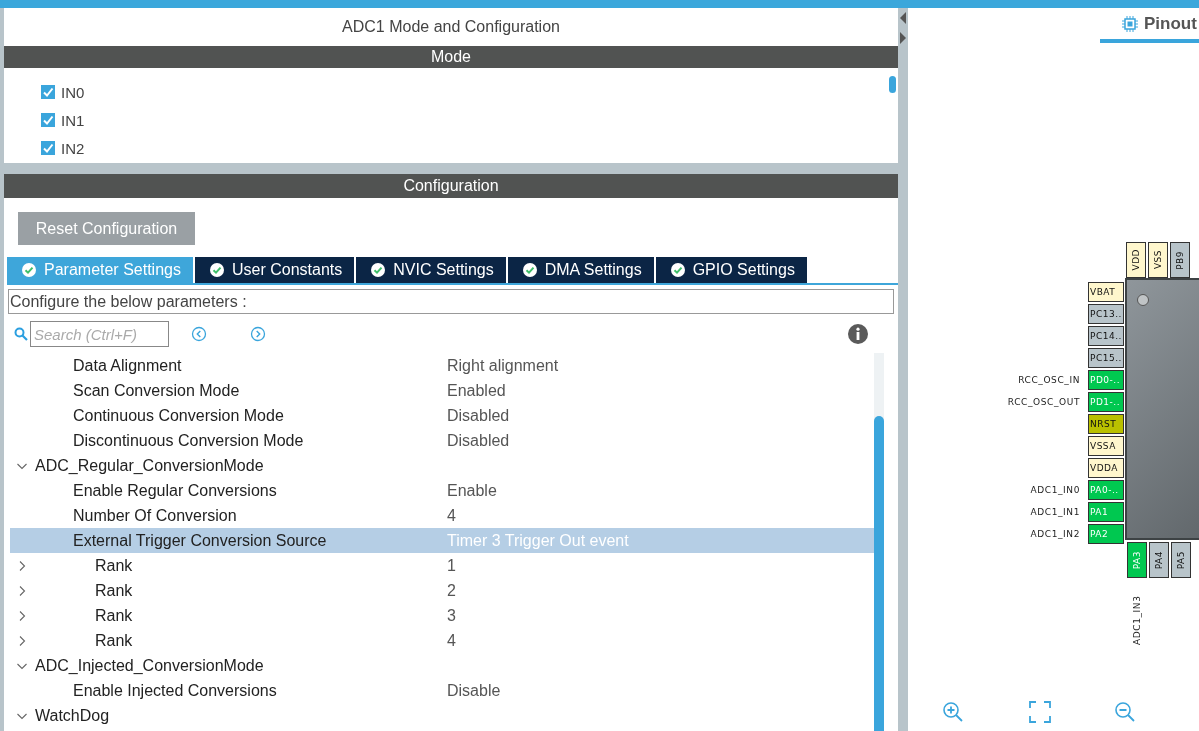 This screenshot has width=1199, height=731. I want to click on selected-row: External Trigger Conversion Source Timer 3 Trigger Out event, so click(442, 540).